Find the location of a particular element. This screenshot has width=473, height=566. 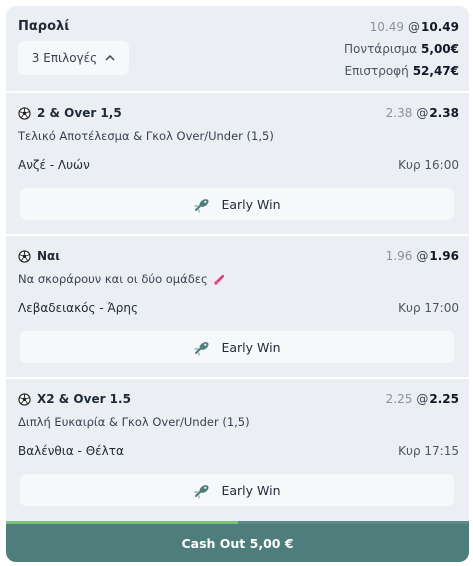

leg-odds: 1.96 @1.96 is located at coordinates (422, 256).